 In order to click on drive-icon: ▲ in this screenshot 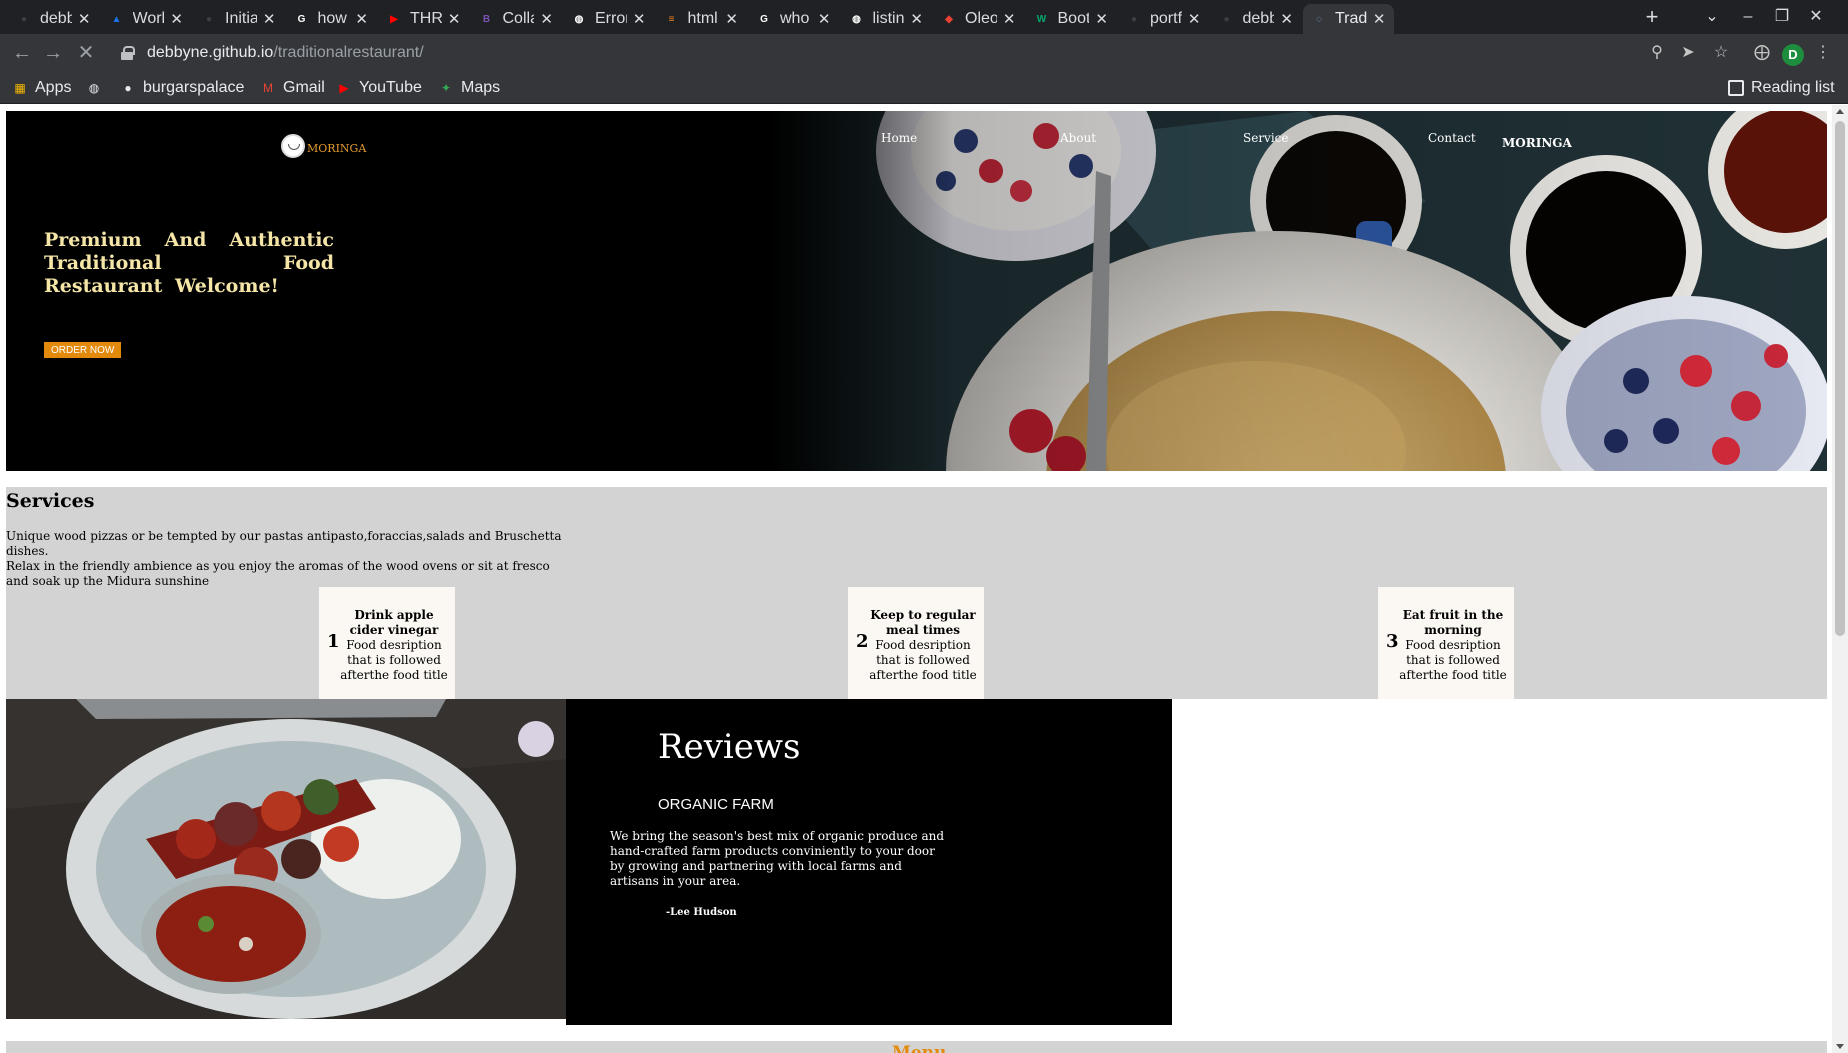, I will do `click(116, 19)`.